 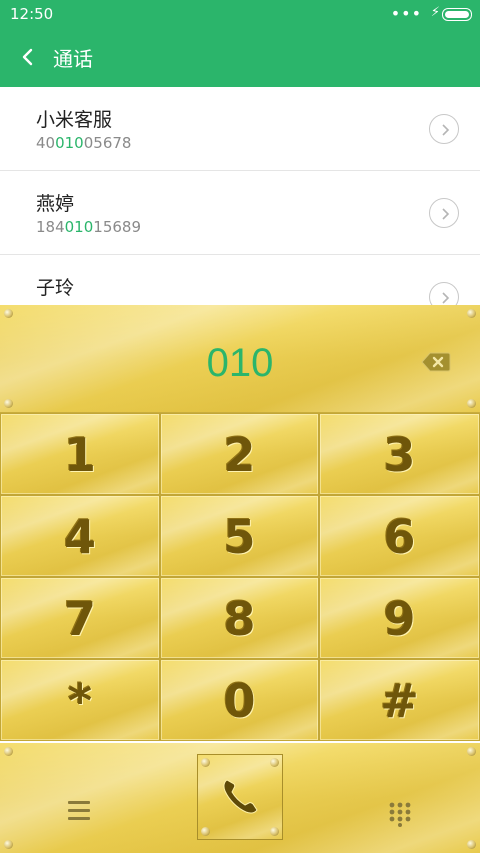 What do you see at coordinates (406, 13) in the screenshot?
I see `notification-dots-icon: •••` at bounding box center [406, 13].